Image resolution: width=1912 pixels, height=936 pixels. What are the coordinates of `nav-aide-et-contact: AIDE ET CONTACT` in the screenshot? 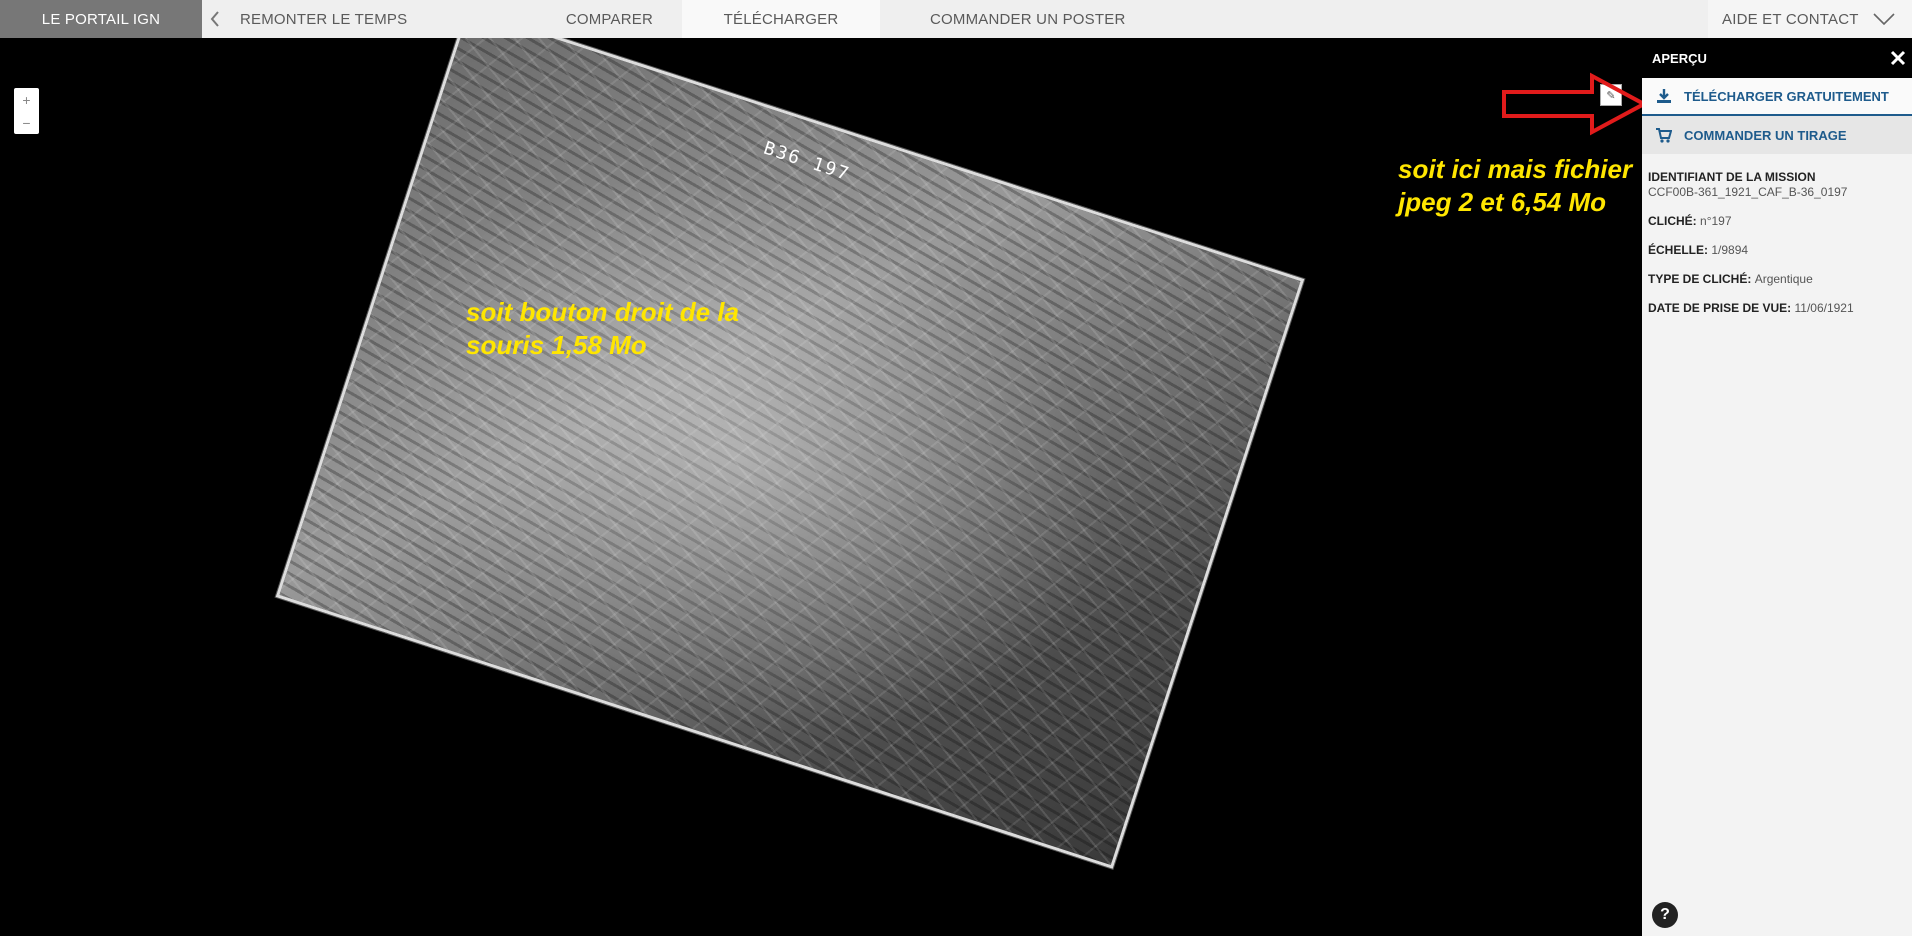 It's located at (1810, 19).